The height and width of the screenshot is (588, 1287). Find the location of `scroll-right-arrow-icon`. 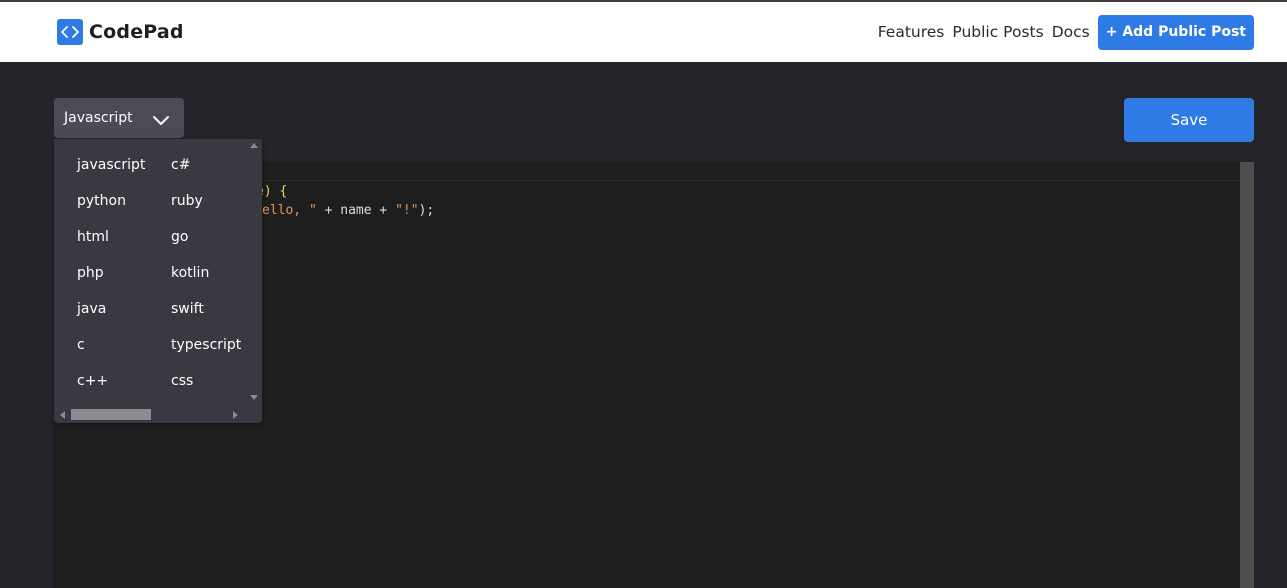

scroll-right-arrow-icon is located at coordinates (235, 415).